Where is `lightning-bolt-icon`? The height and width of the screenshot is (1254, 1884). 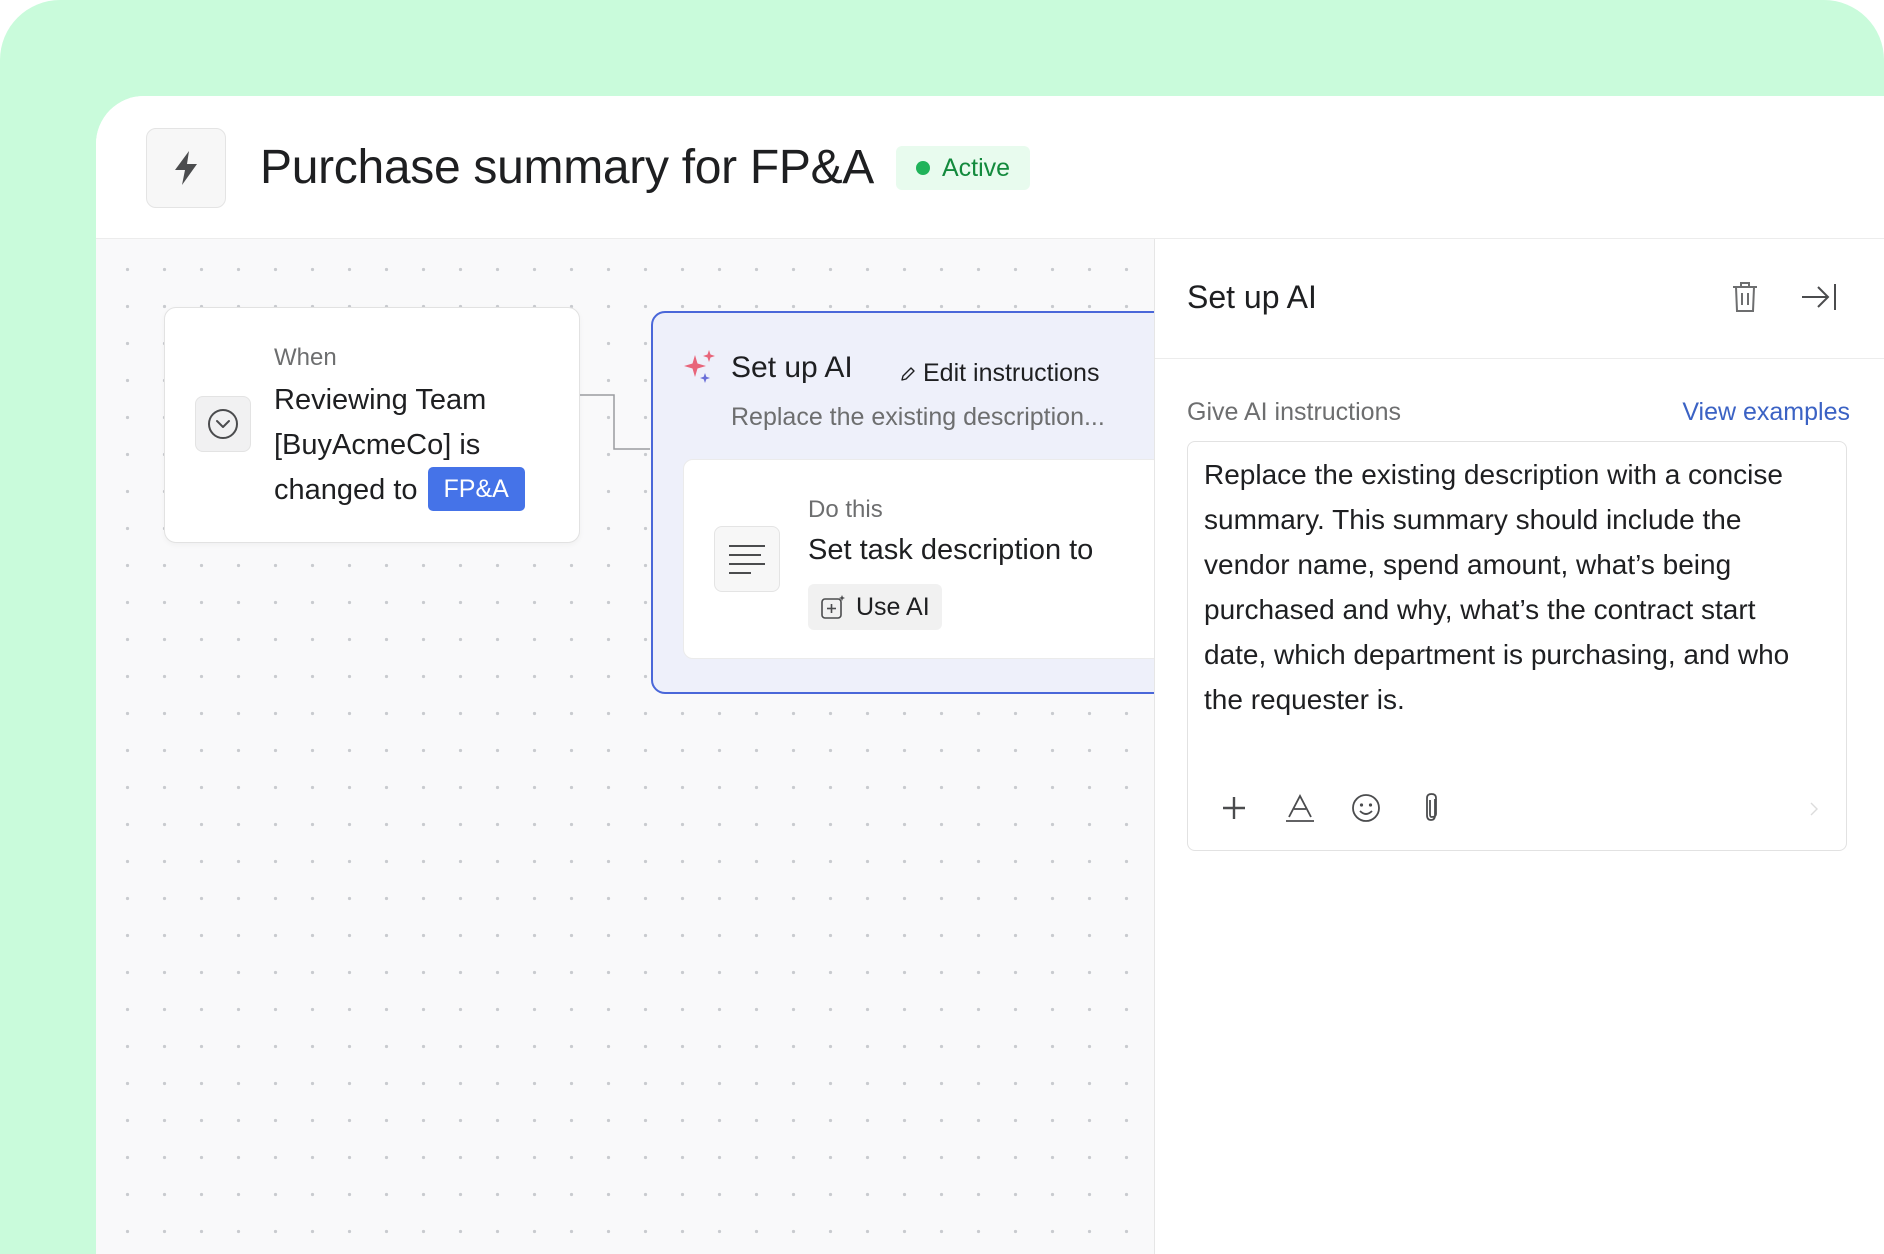 lightning-bolt-icon is located at coordinates (186, 168).